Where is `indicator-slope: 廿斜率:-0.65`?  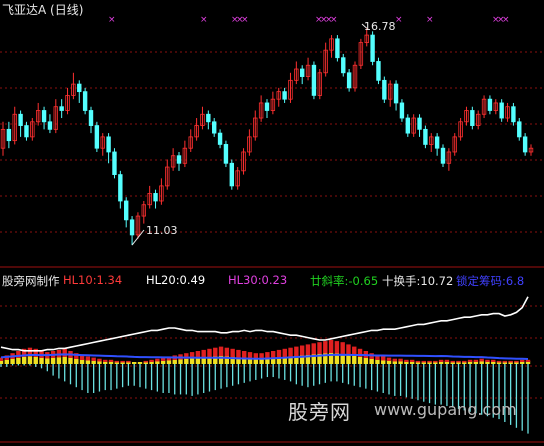 indicator-slope: 廿斜率:-0.65 is located at coordinates (344, 281).